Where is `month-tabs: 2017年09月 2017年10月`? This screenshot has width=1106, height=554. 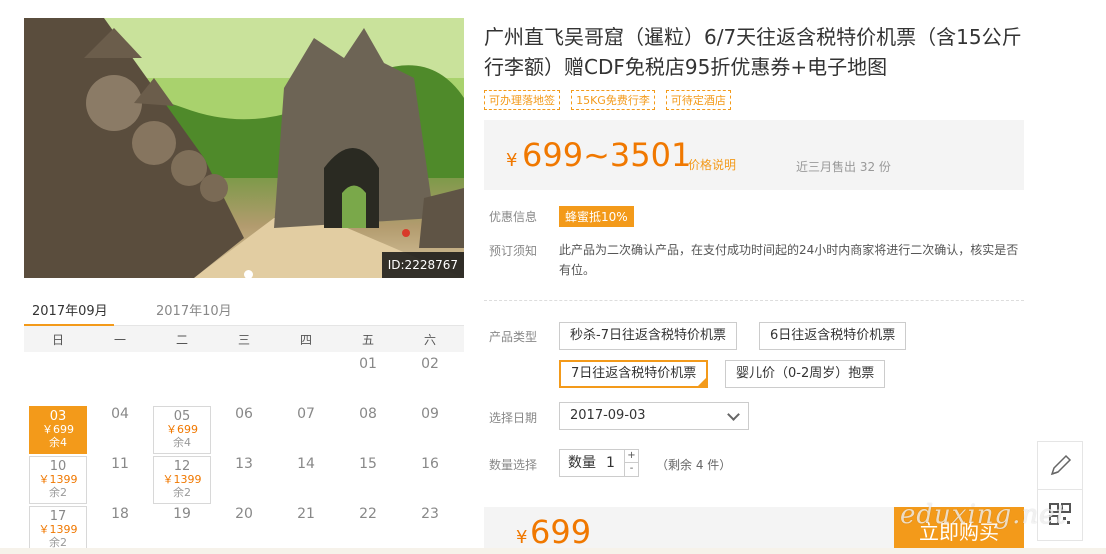 month-tabs: 2017年09月 2017年10月 is located at coordinates (244, 311).